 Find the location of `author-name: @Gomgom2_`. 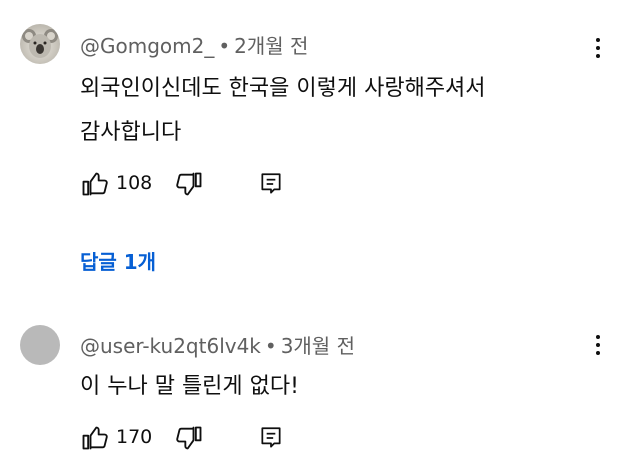

author-name: @Gomgom2_ is located at coordinates (147, 46).